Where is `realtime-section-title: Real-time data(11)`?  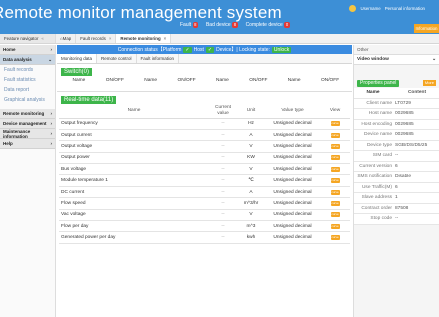 realtime-section-title: Real-time data(11) is located at coordinates (89, 100).